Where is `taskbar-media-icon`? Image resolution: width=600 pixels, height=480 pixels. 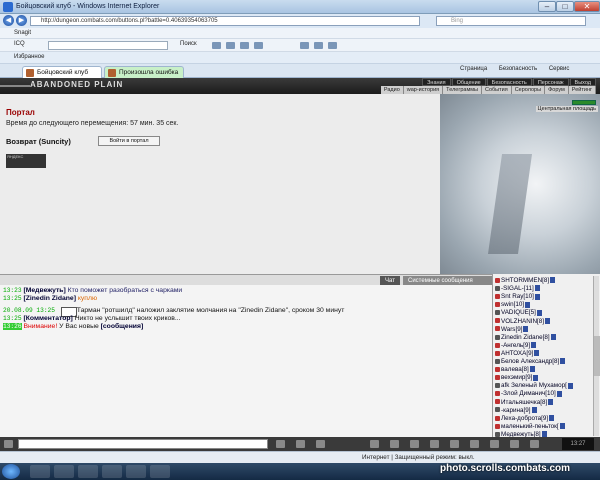
taskbar-media-icon is located at coordinates (88, 471).